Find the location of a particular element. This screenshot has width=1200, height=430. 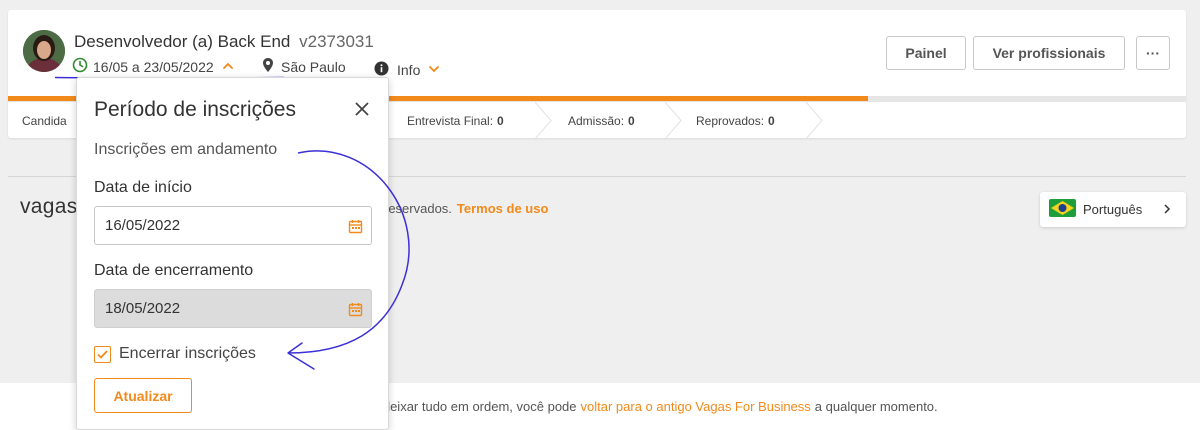

job-code: v2373031 is located at coordinates (336, 41).